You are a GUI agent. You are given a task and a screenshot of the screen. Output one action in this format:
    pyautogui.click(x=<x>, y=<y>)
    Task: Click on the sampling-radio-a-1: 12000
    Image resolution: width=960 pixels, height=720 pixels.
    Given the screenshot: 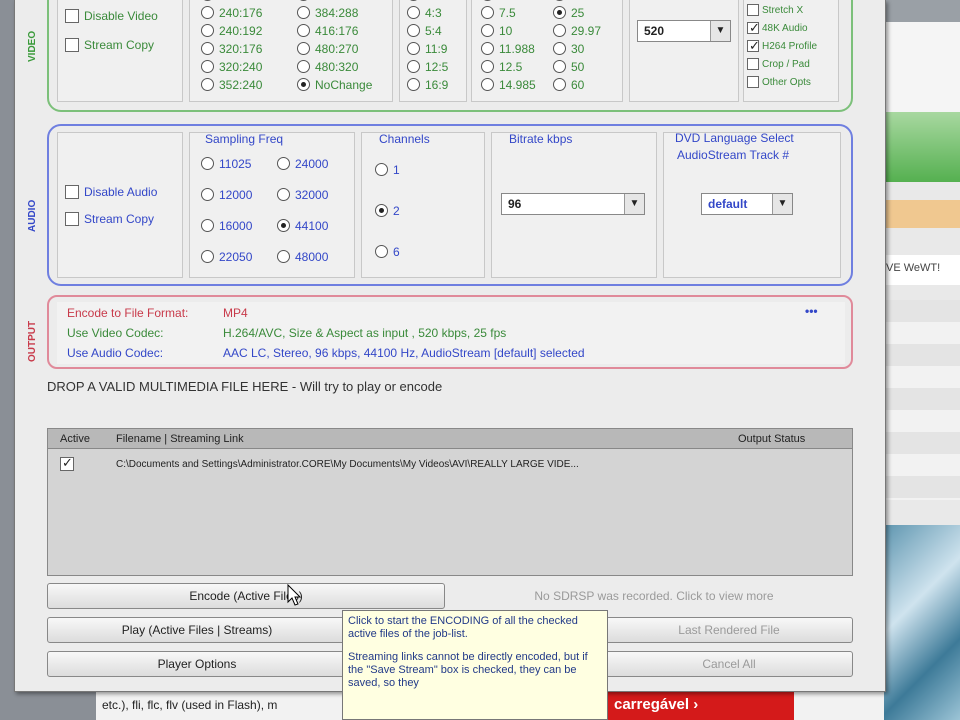 What is the action you would take?
    pyautogui.click(x=226, y=194)
    